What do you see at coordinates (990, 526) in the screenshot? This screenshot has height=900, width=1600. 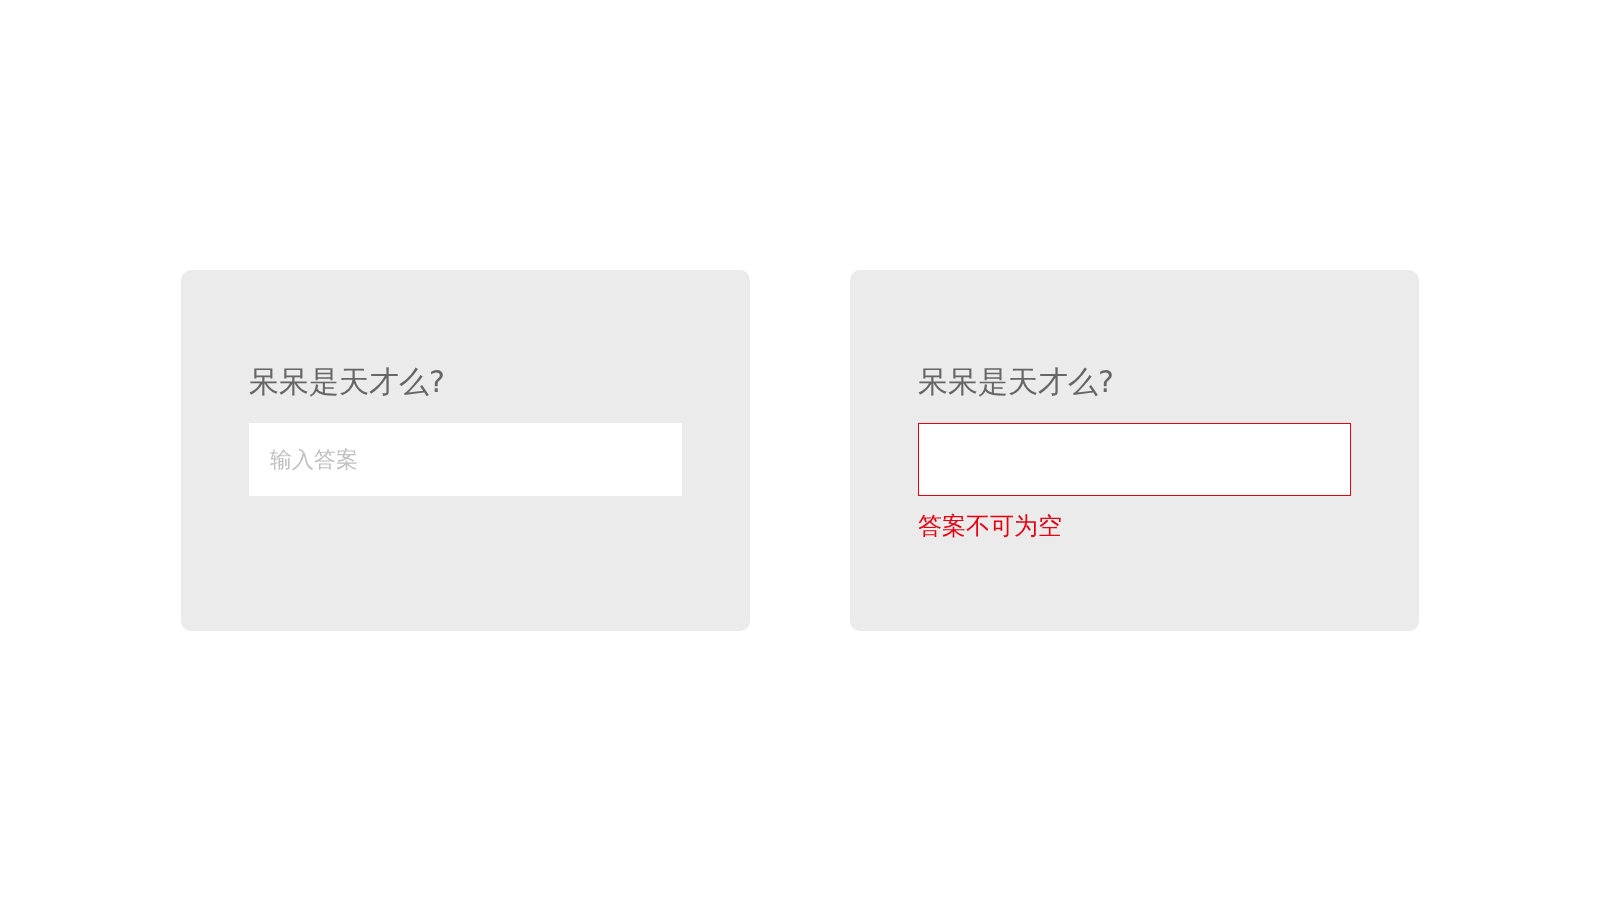 I see `error-message: 答案不可为空` at bounding box center [990, 526].